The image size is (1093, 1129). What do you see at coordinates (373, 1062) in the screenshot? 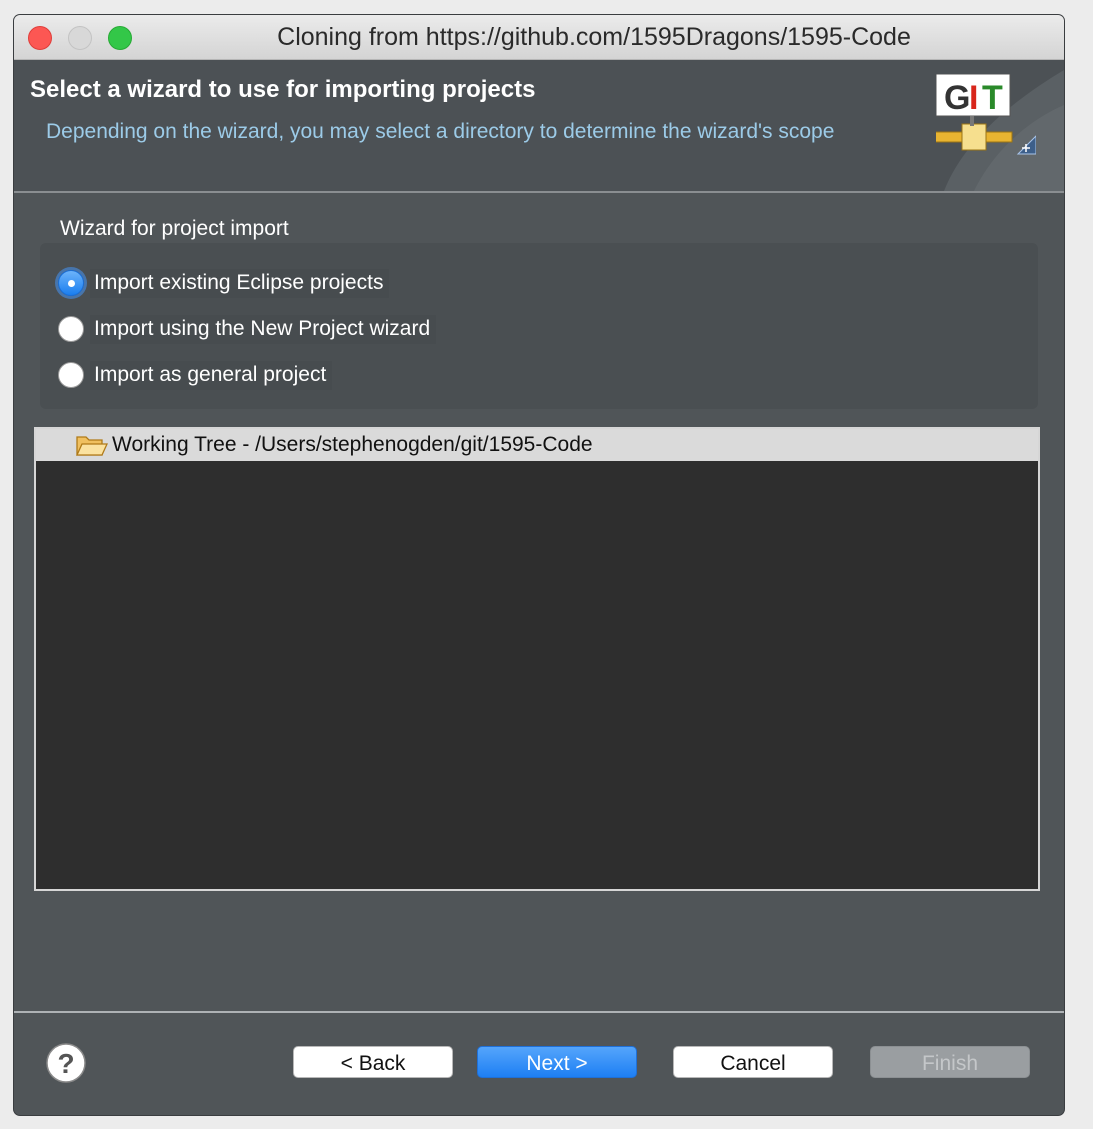
I see `back-button: < Back` at bounding box center [373, 1062].